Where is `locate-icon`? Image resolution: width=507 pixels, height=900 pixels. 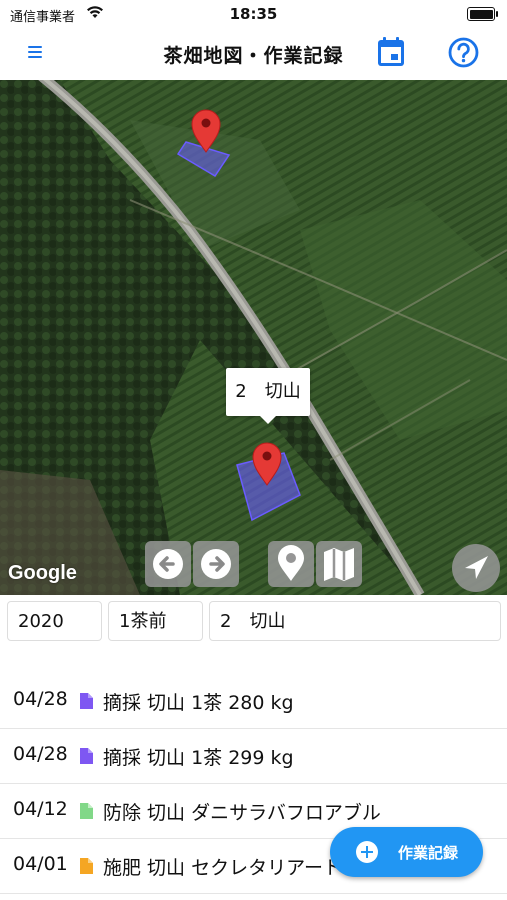 locate-icon is located at coordinates (476, 567).